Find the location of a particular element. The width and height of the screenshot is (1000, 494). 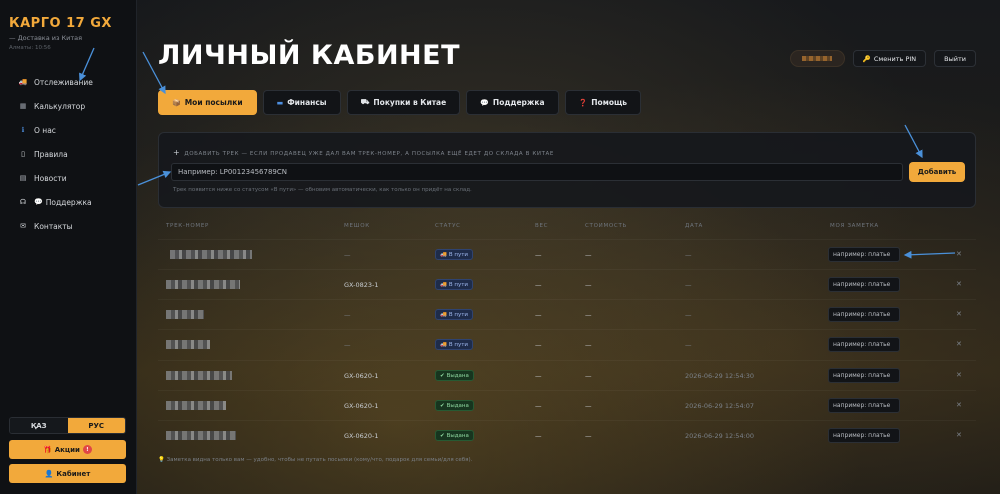

sidebar-item-contacts: ✉ Контакты is located at coordinates (68, 226).